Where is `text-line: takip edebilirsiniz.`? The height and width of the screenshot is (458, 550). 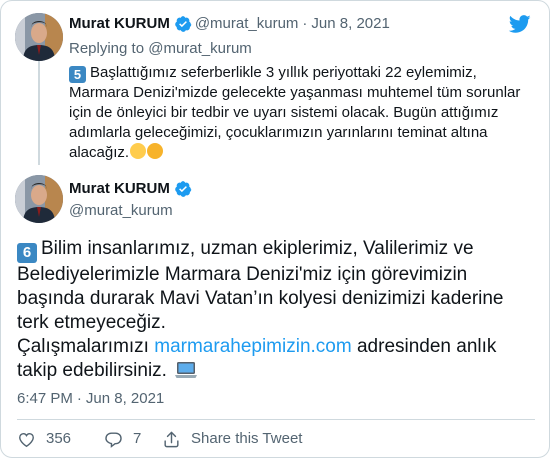 text-line: takip edebilirsiniz. is located at coordinates (277, 371).